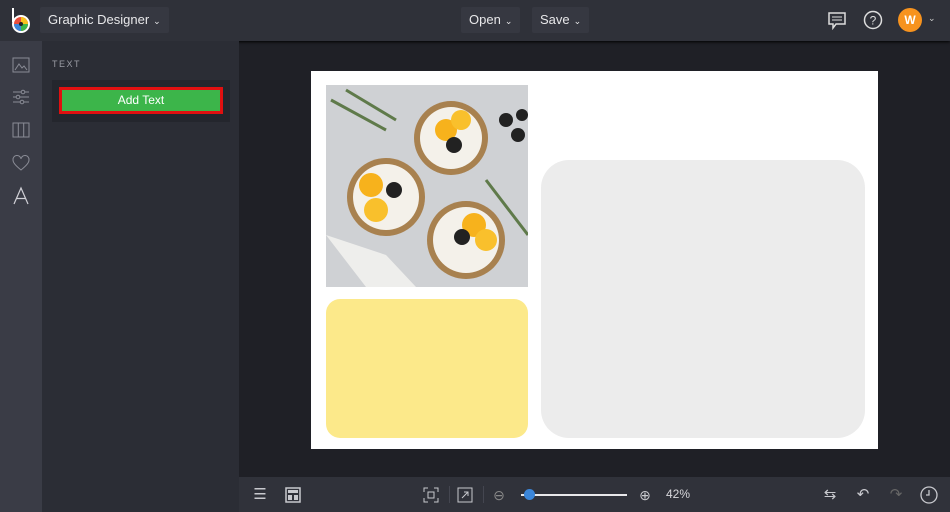 The height and width of the screenshot is (512, 950). Describe the element at coordinates (21, 65) in the screenshot. I see `image-icon` at that location.